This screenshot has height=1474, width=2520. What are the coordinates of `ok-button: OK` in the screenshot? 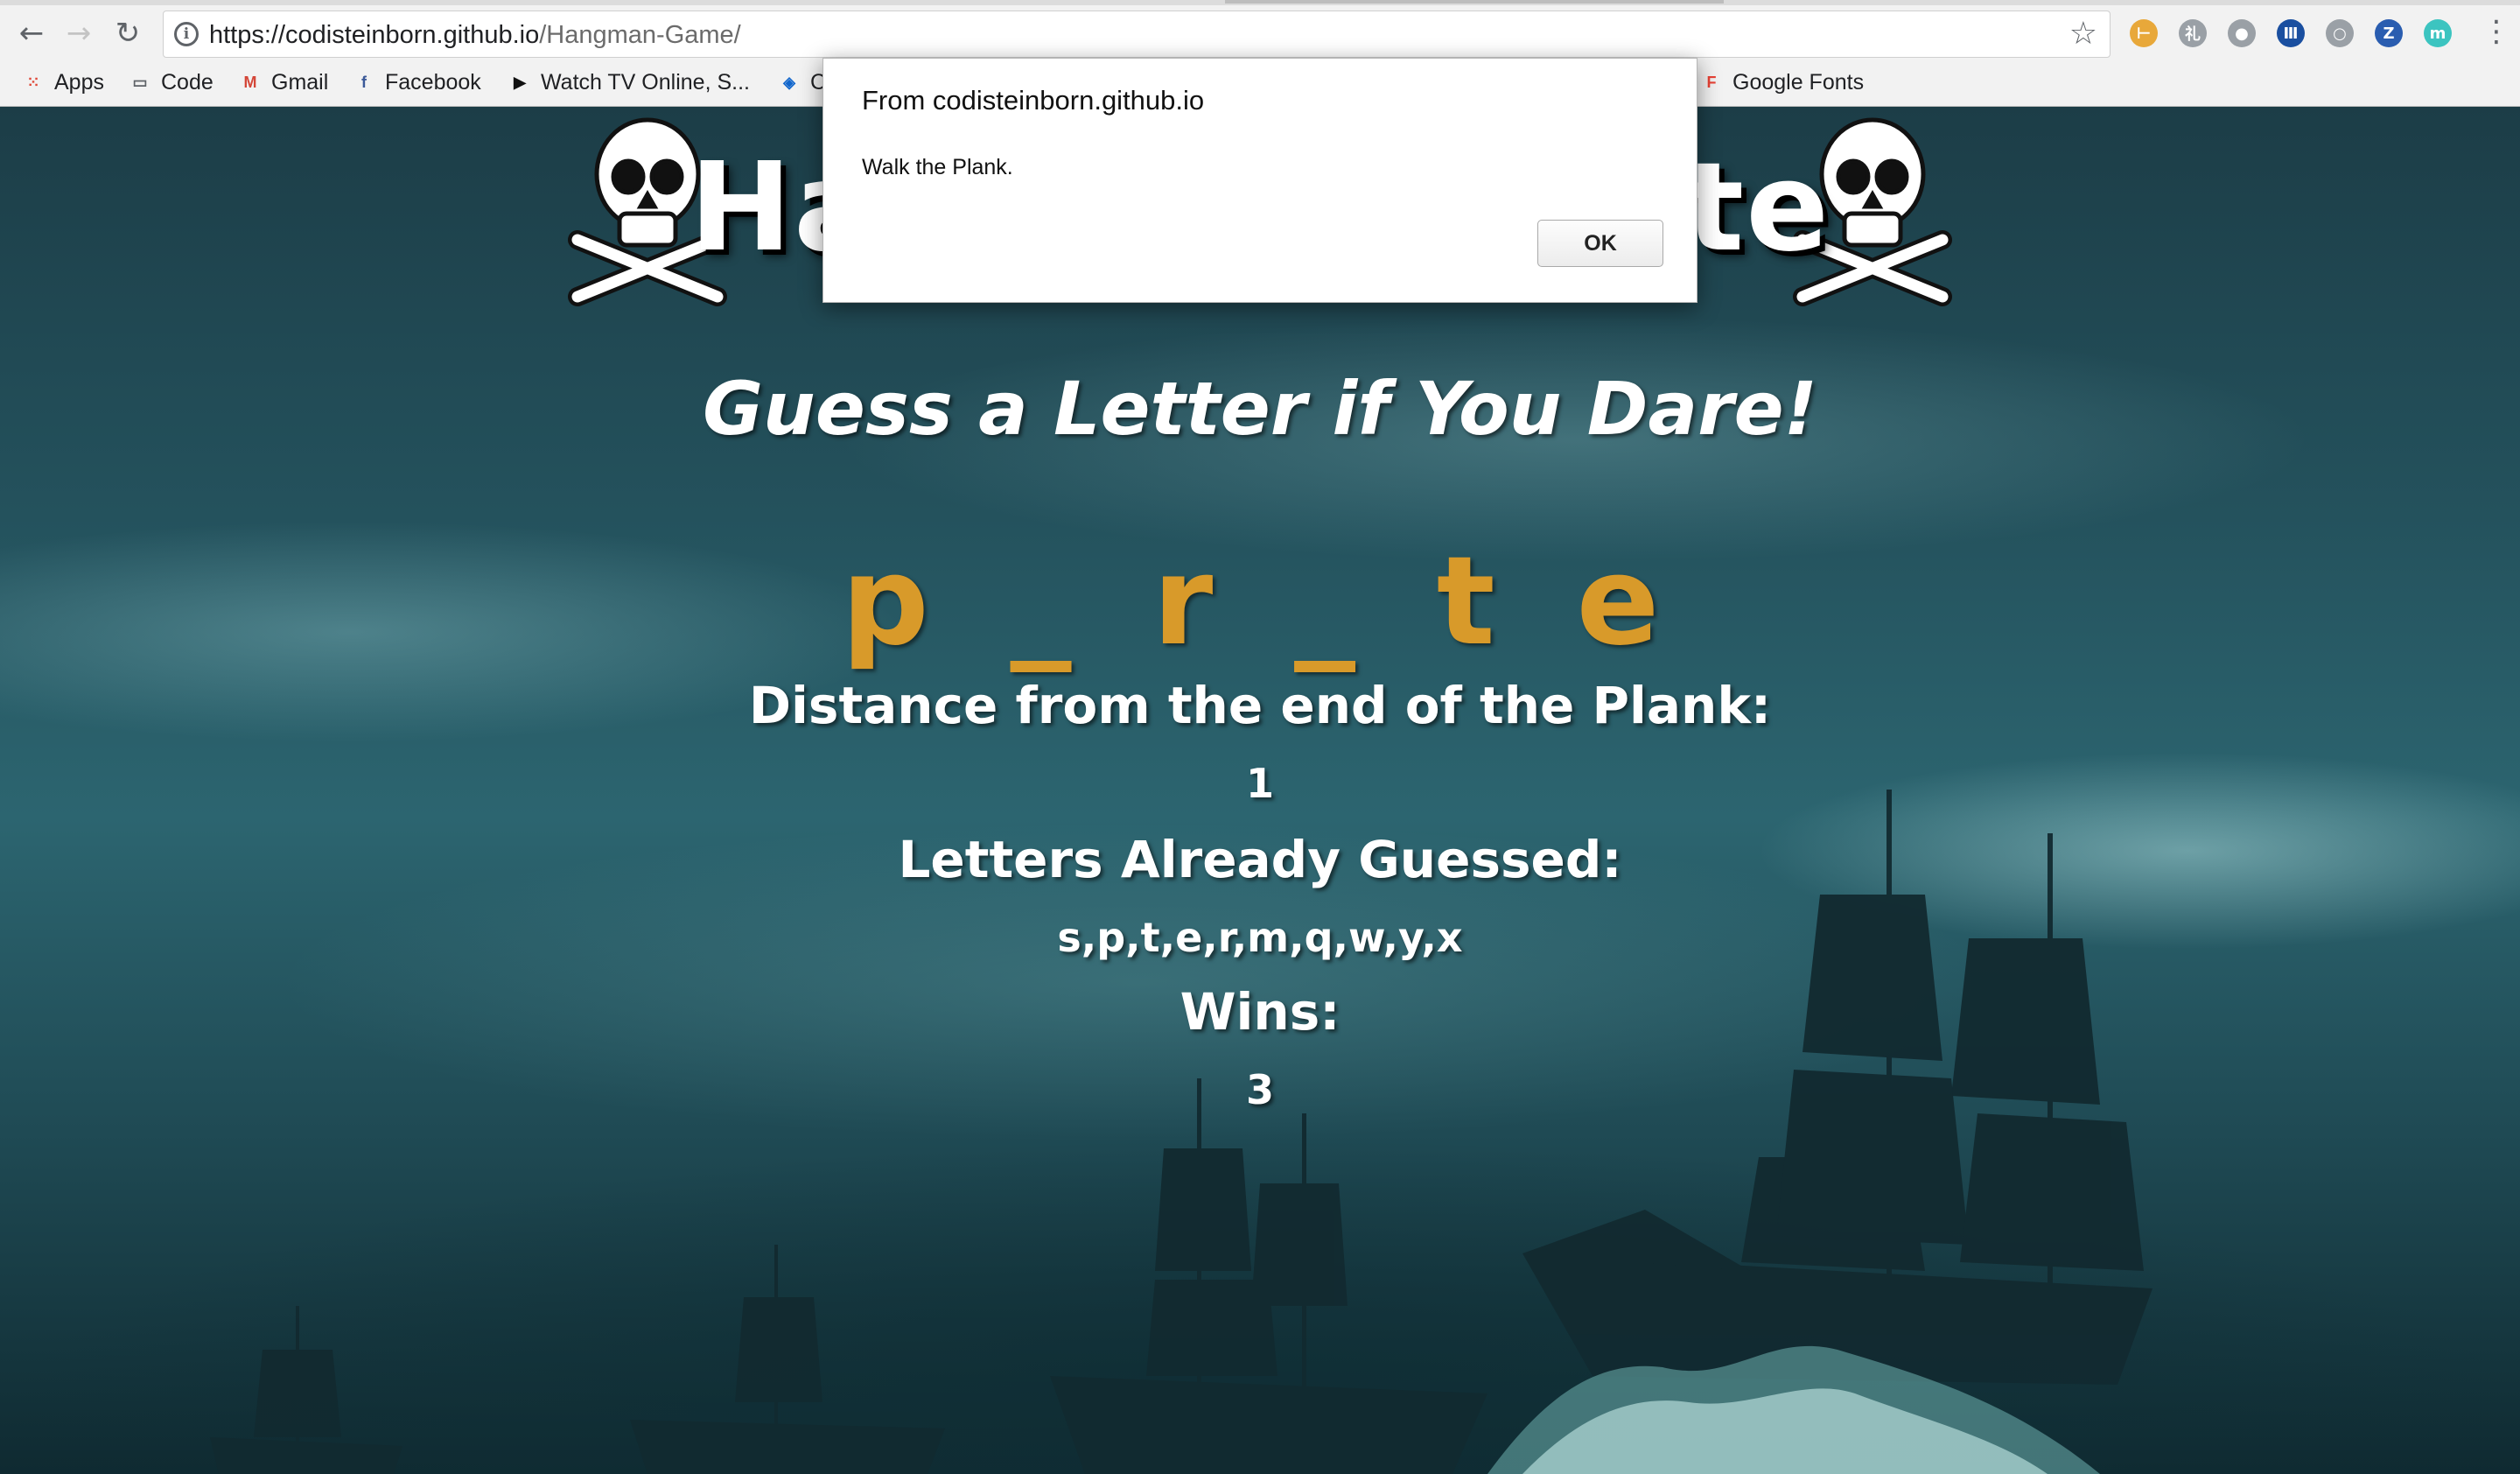 It's located at (1600, 243).